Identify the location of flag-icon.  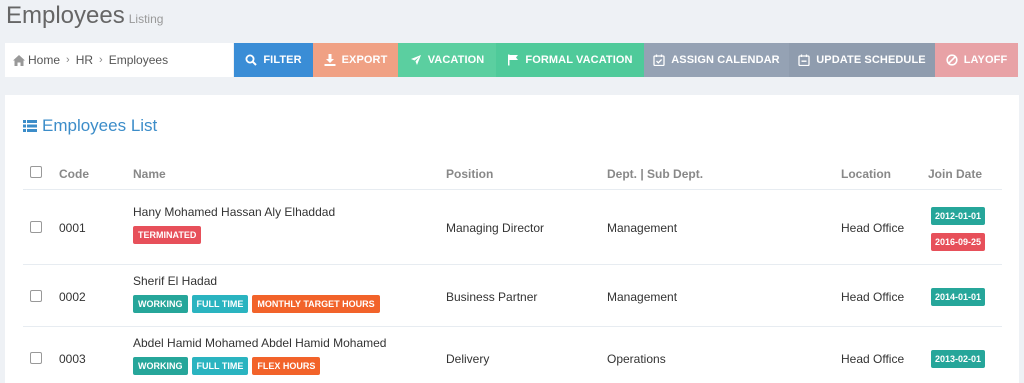
(513, 60).